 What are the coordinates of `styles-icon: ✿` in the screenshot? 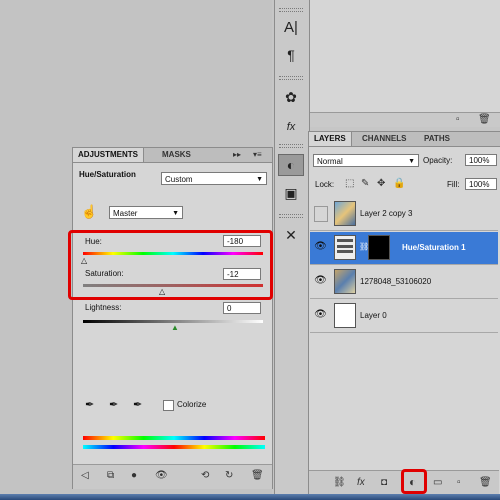 It's located at (291, 97).